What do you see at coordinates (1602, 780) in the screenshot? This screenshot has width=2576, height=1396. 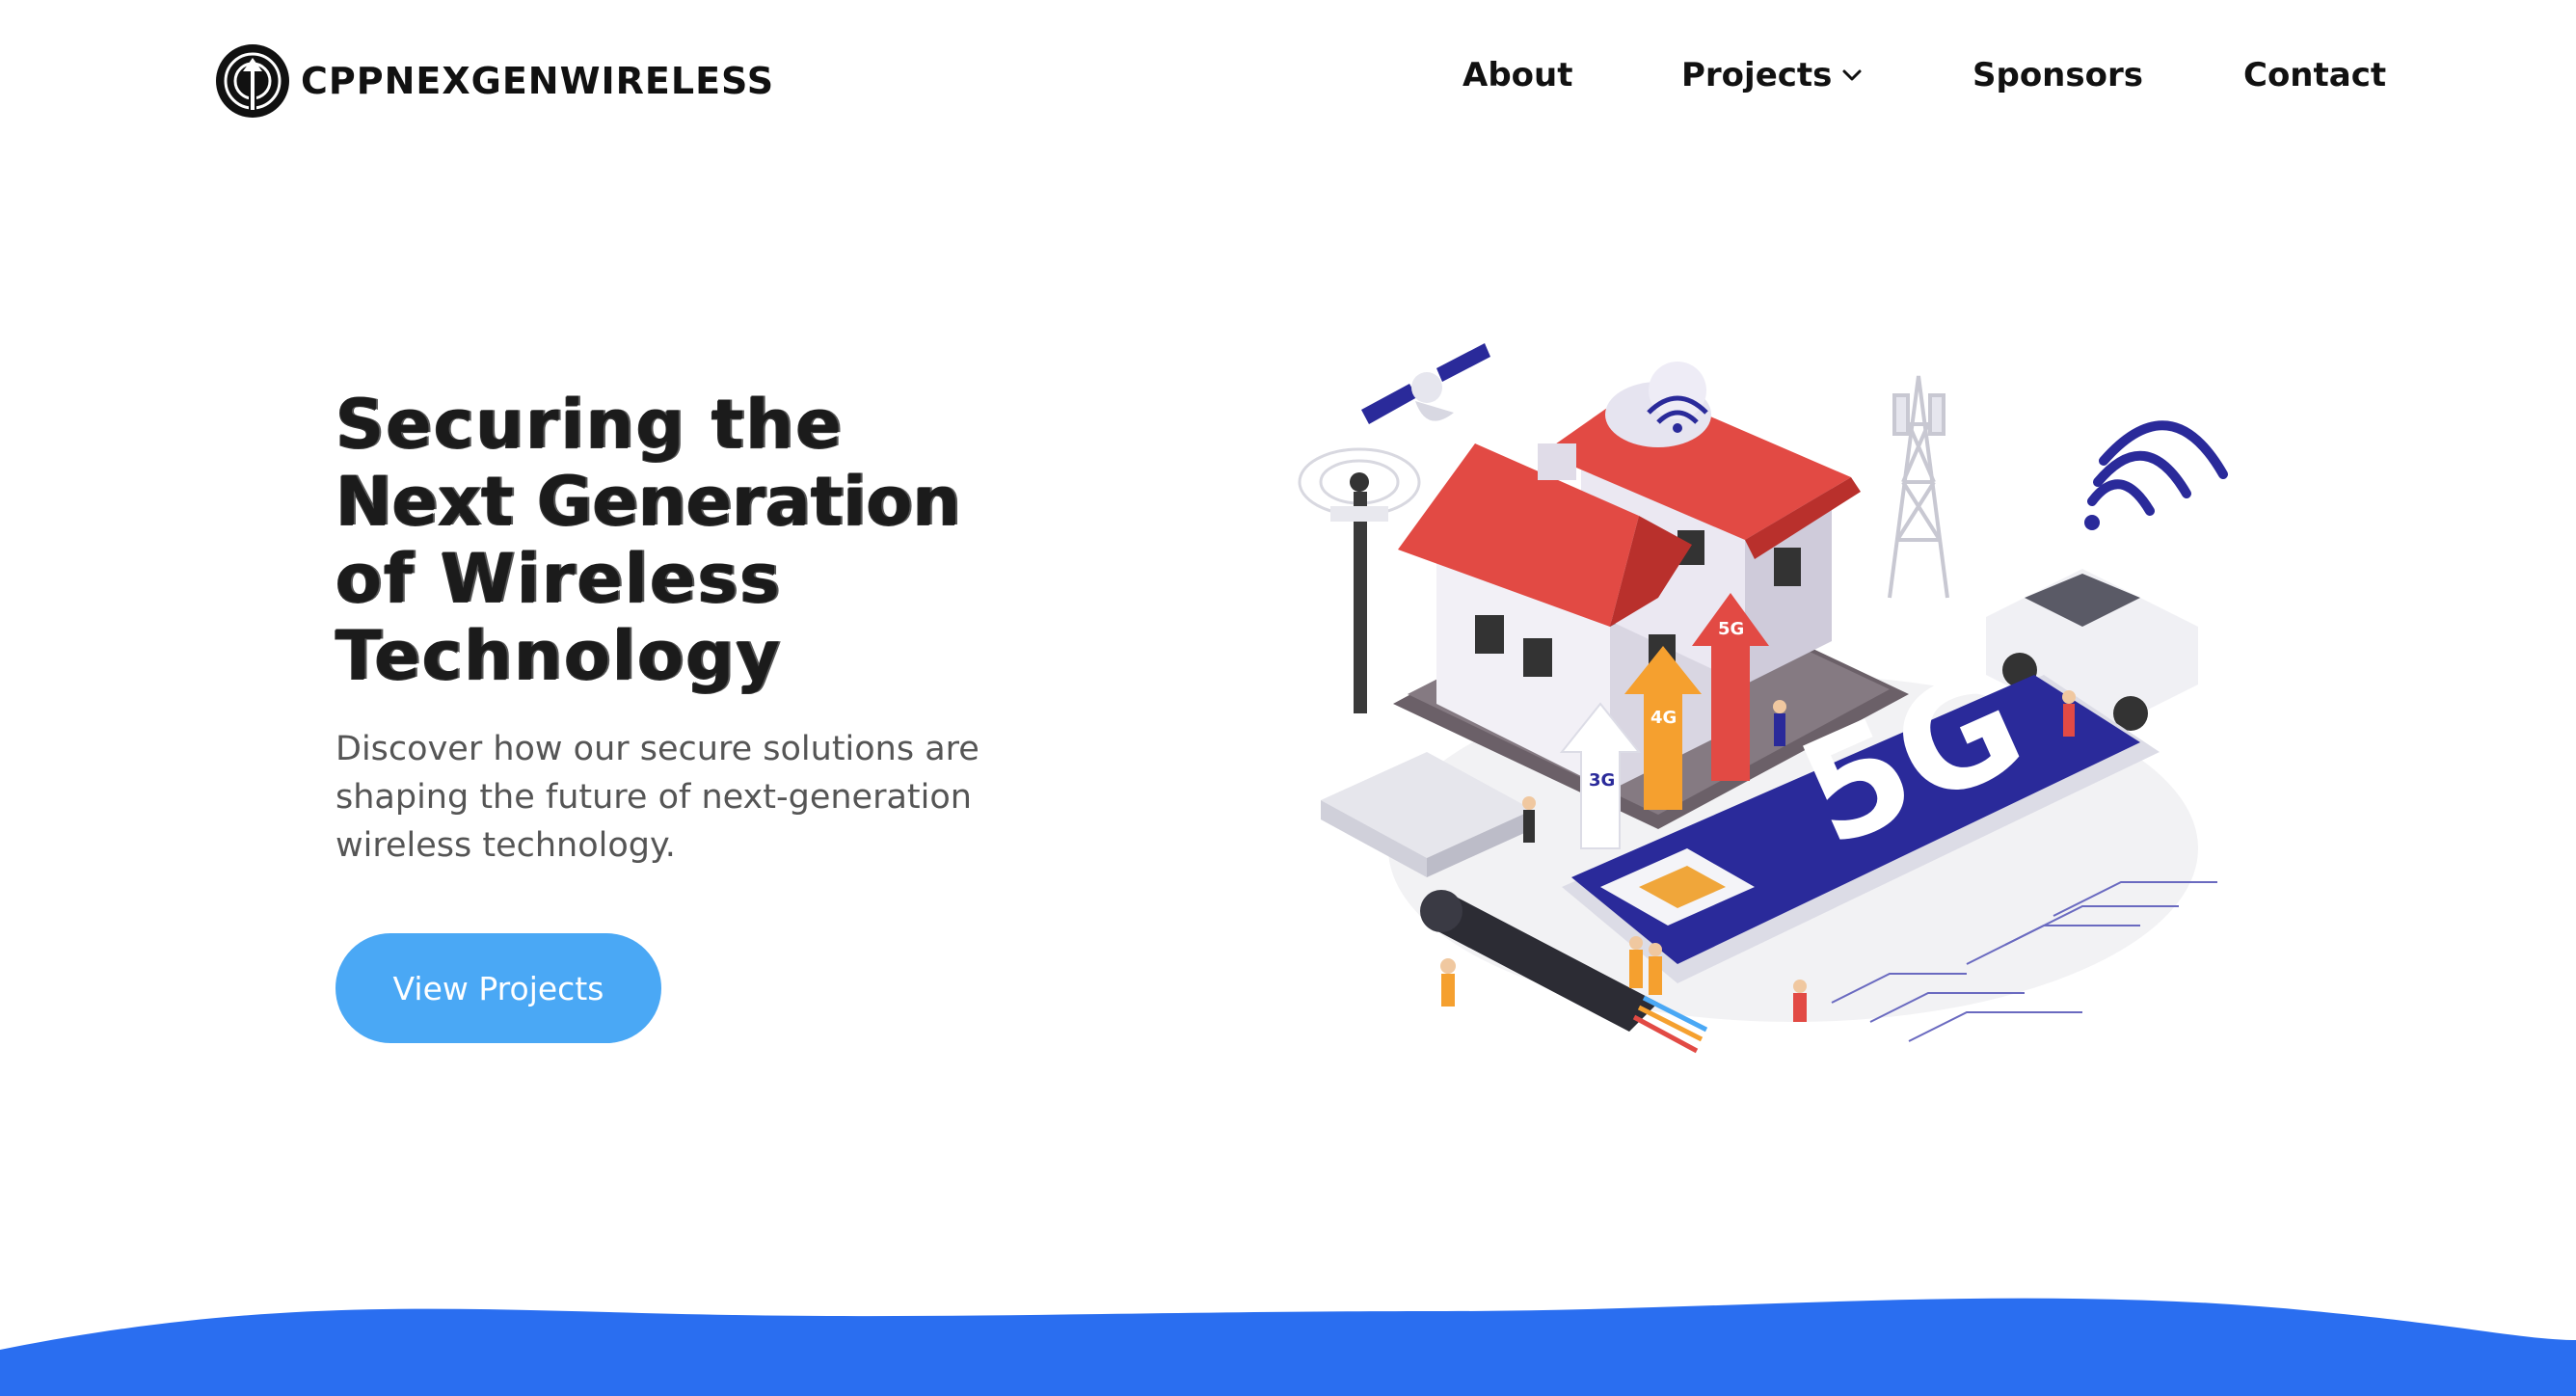 I see `arrow-3g-label: 3G` at bounding box center [1602, 780].